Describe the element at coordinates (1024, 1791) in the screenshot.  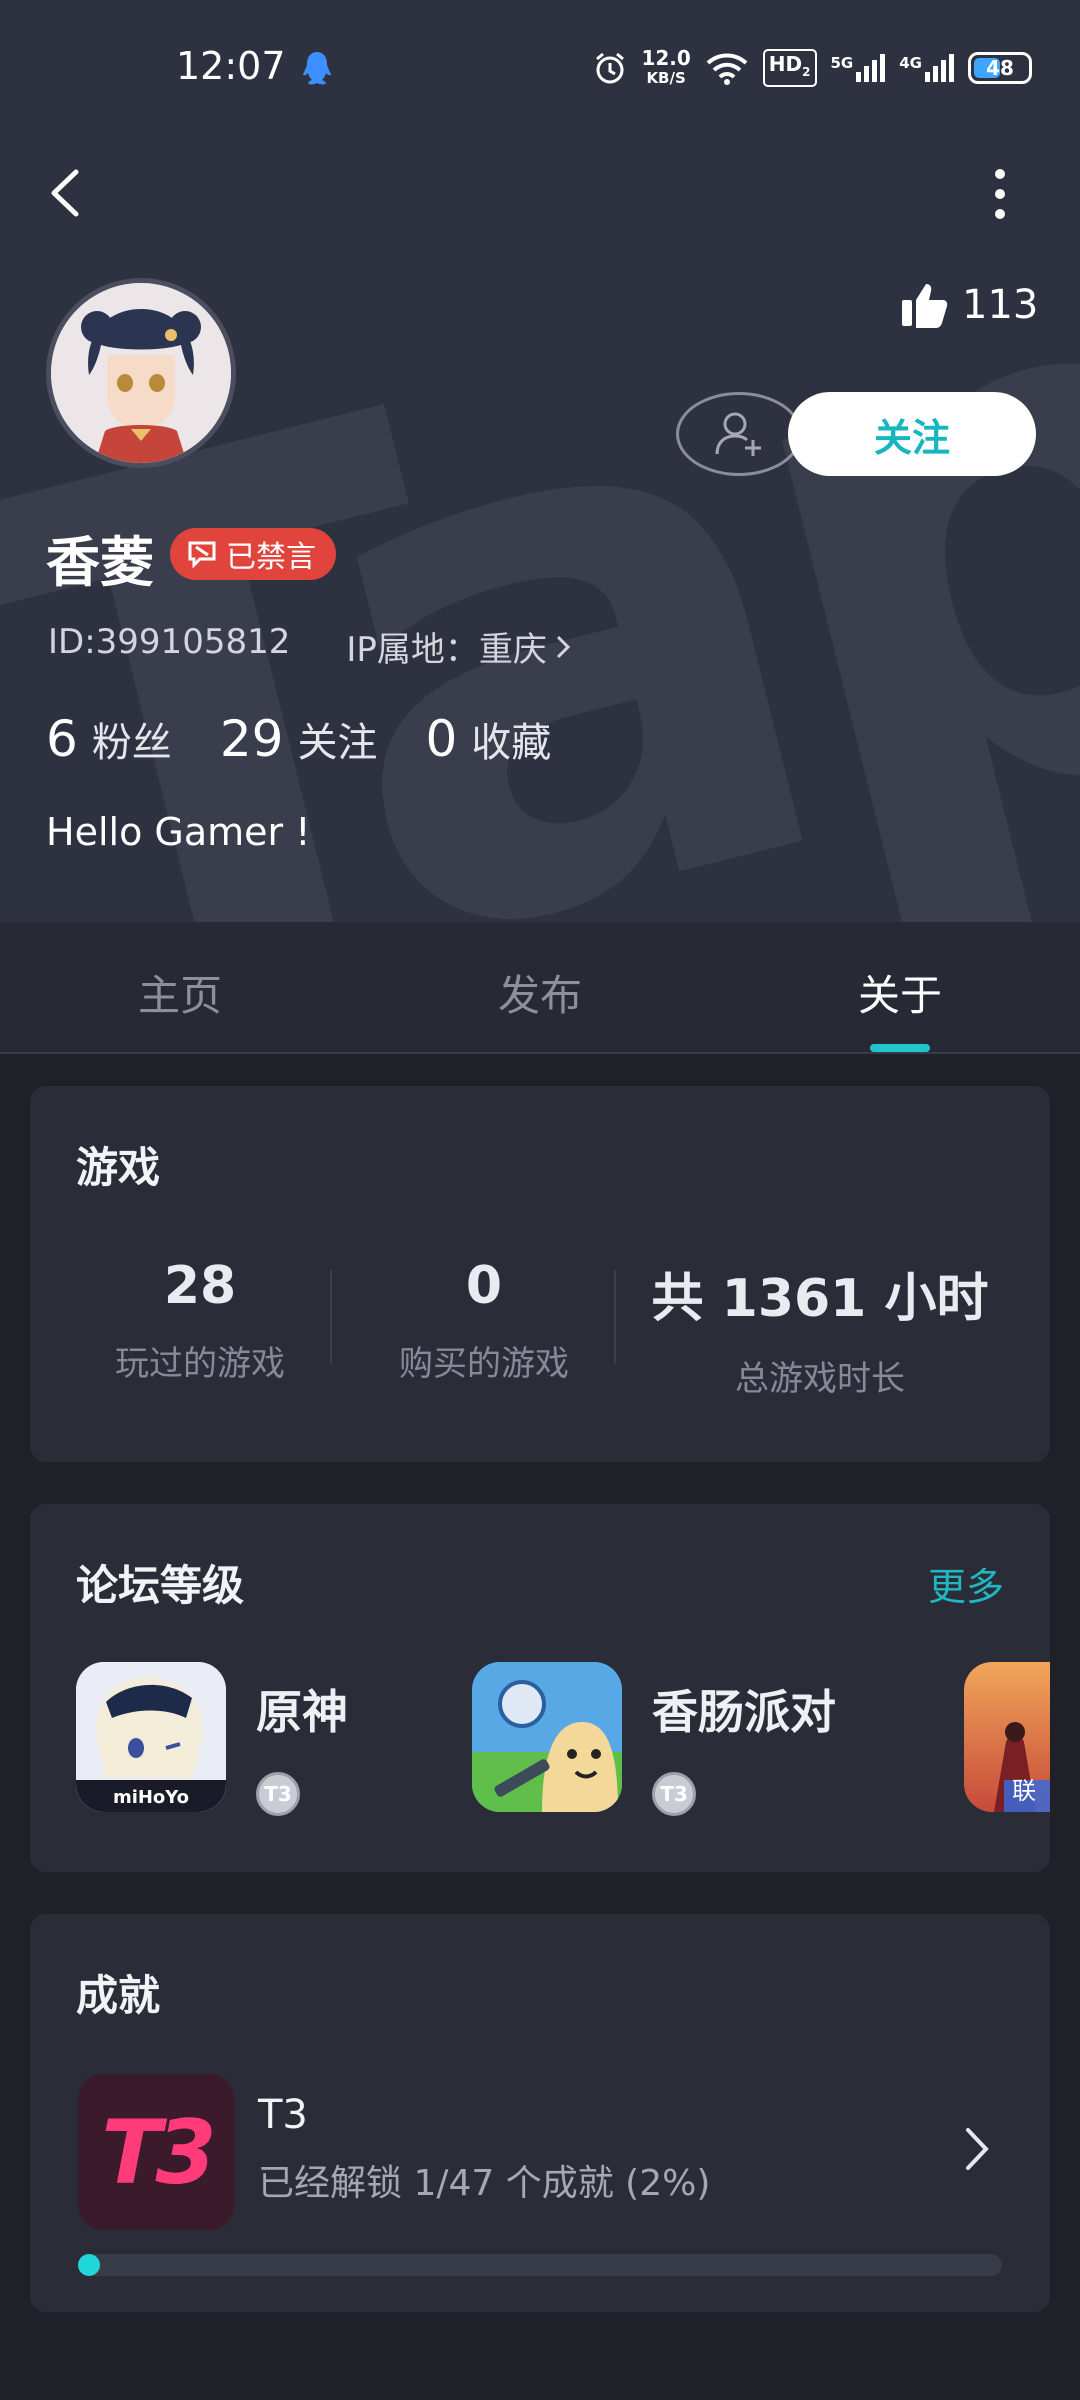
I see `sky-icon-text: 联` at that location.